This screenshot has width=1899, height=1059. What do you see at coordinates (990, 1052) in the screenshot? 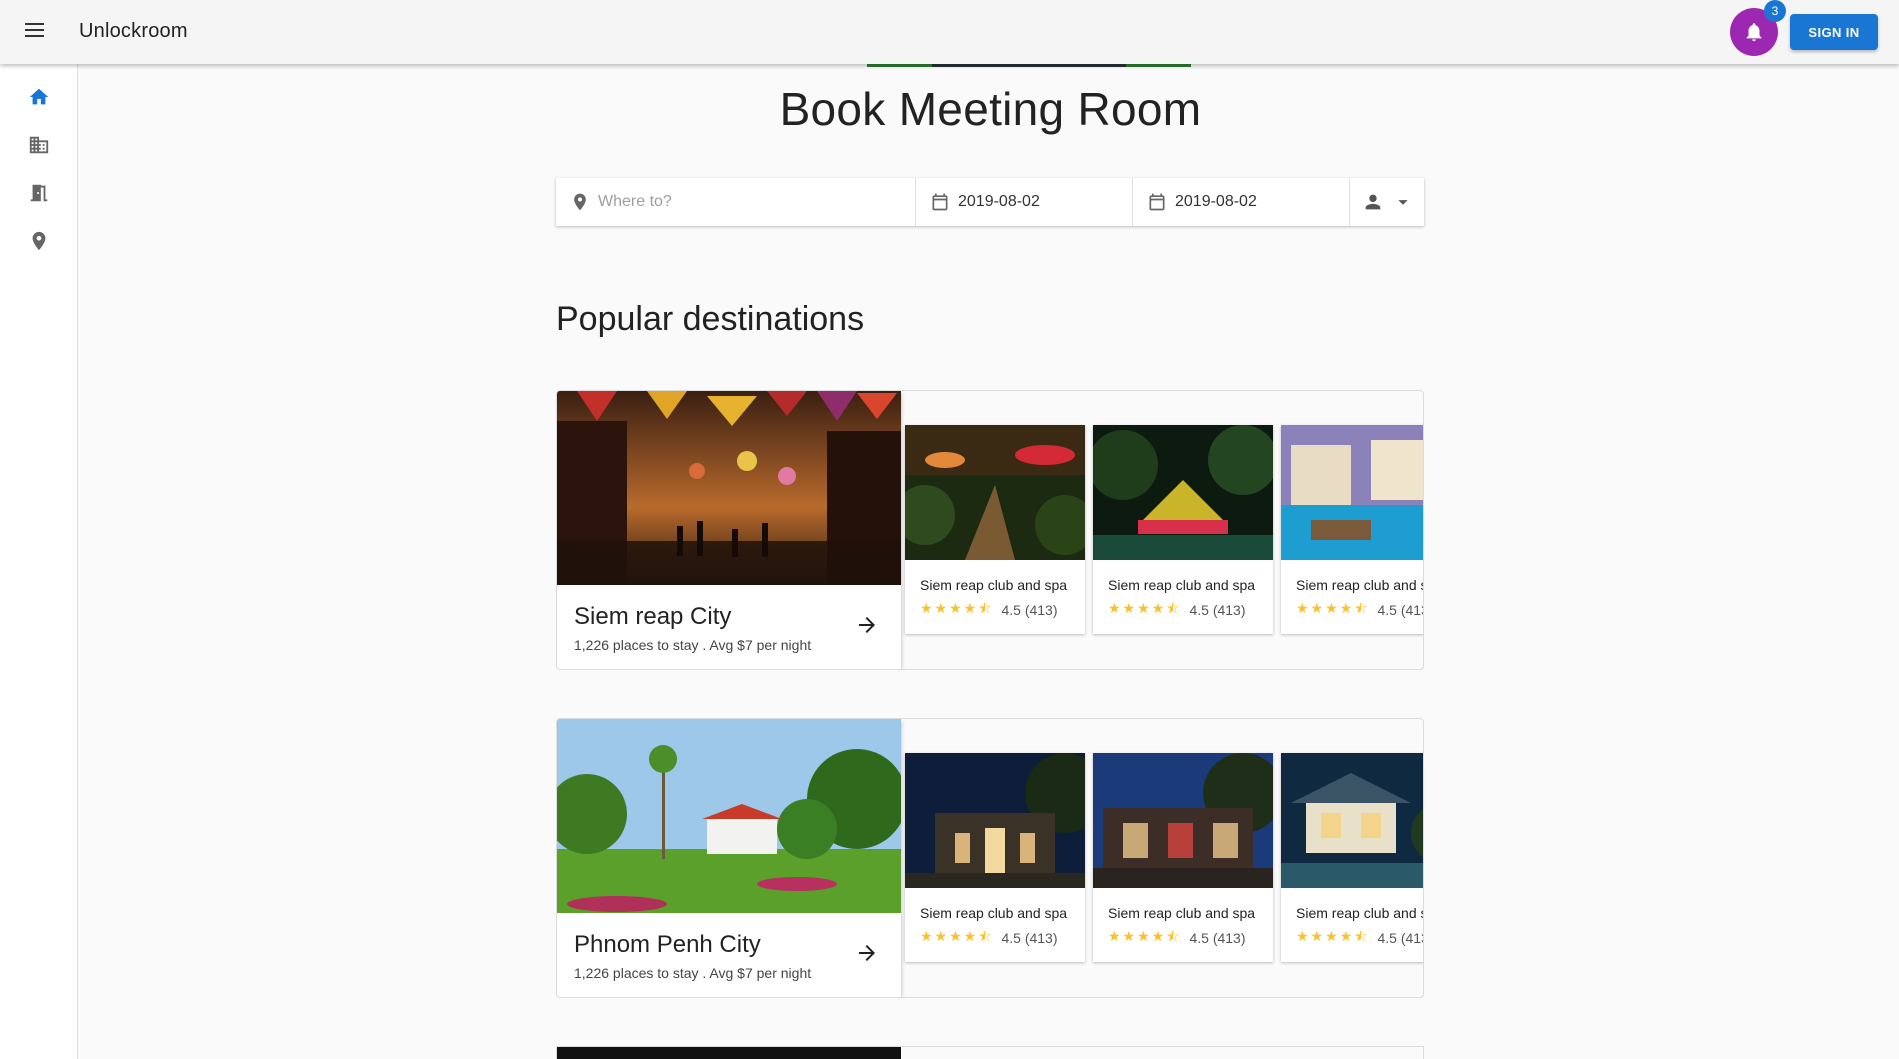
I see `destination-row-partial` at bounding box center [990, 1052].